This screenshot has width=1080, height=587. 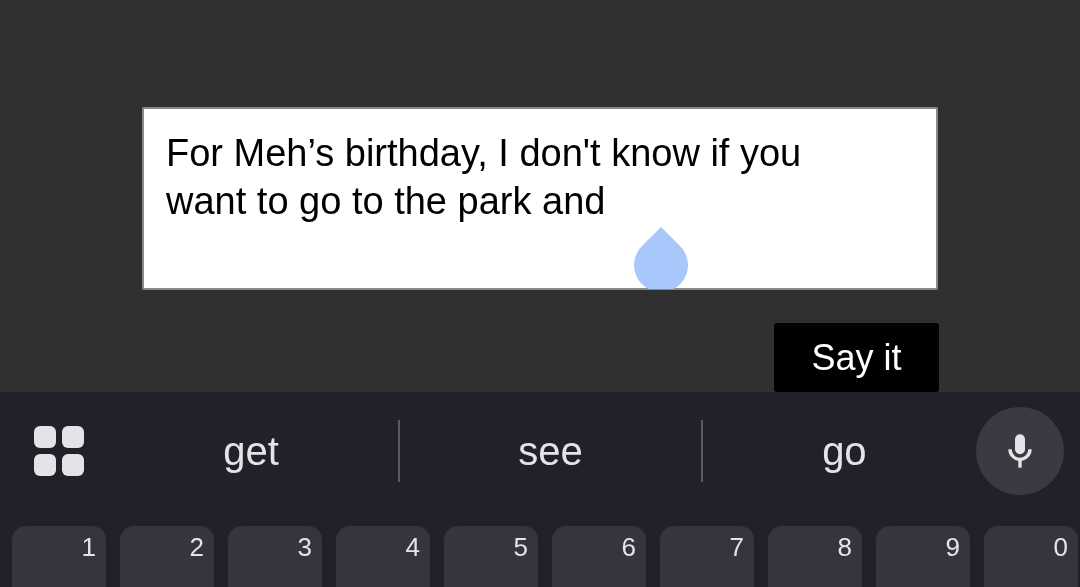 What do you see at coordinates (383, 556) in the screenshot?
I see `number-key: 4` at bounding box center [383, 556].